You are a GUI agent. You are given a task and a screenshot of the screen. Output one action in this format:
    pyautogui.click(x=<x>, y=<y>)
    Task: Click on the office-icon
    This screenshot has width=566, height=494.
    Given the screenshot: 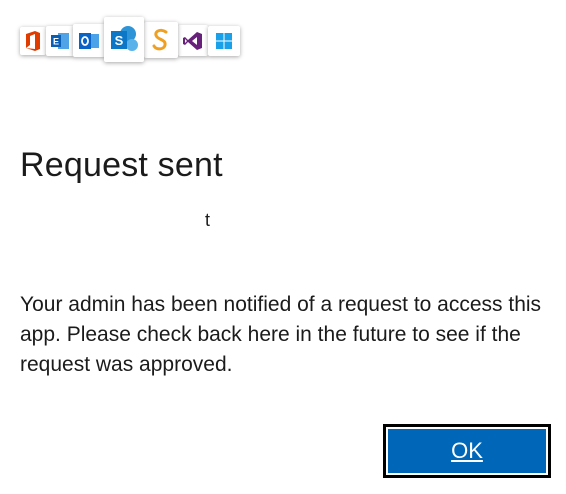 What is the action you would take?
    pyautogui.click(x=33, y=41)
    